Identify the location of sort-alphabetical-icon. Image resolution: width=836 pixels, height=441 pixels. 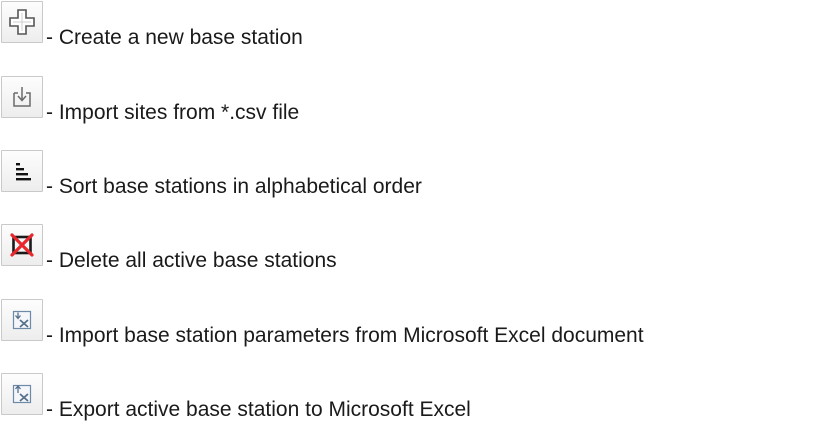
(23, 172).